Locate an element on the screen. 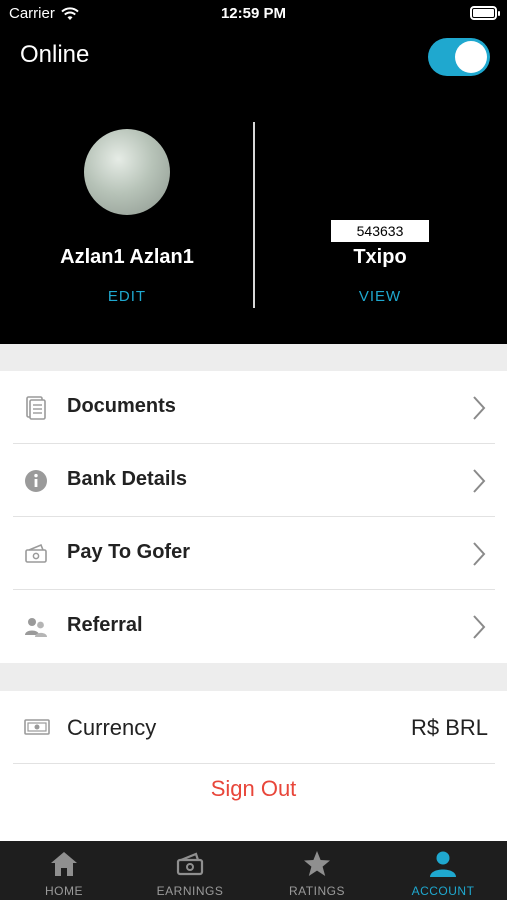  people-icon is located at coordinates (36, 627).